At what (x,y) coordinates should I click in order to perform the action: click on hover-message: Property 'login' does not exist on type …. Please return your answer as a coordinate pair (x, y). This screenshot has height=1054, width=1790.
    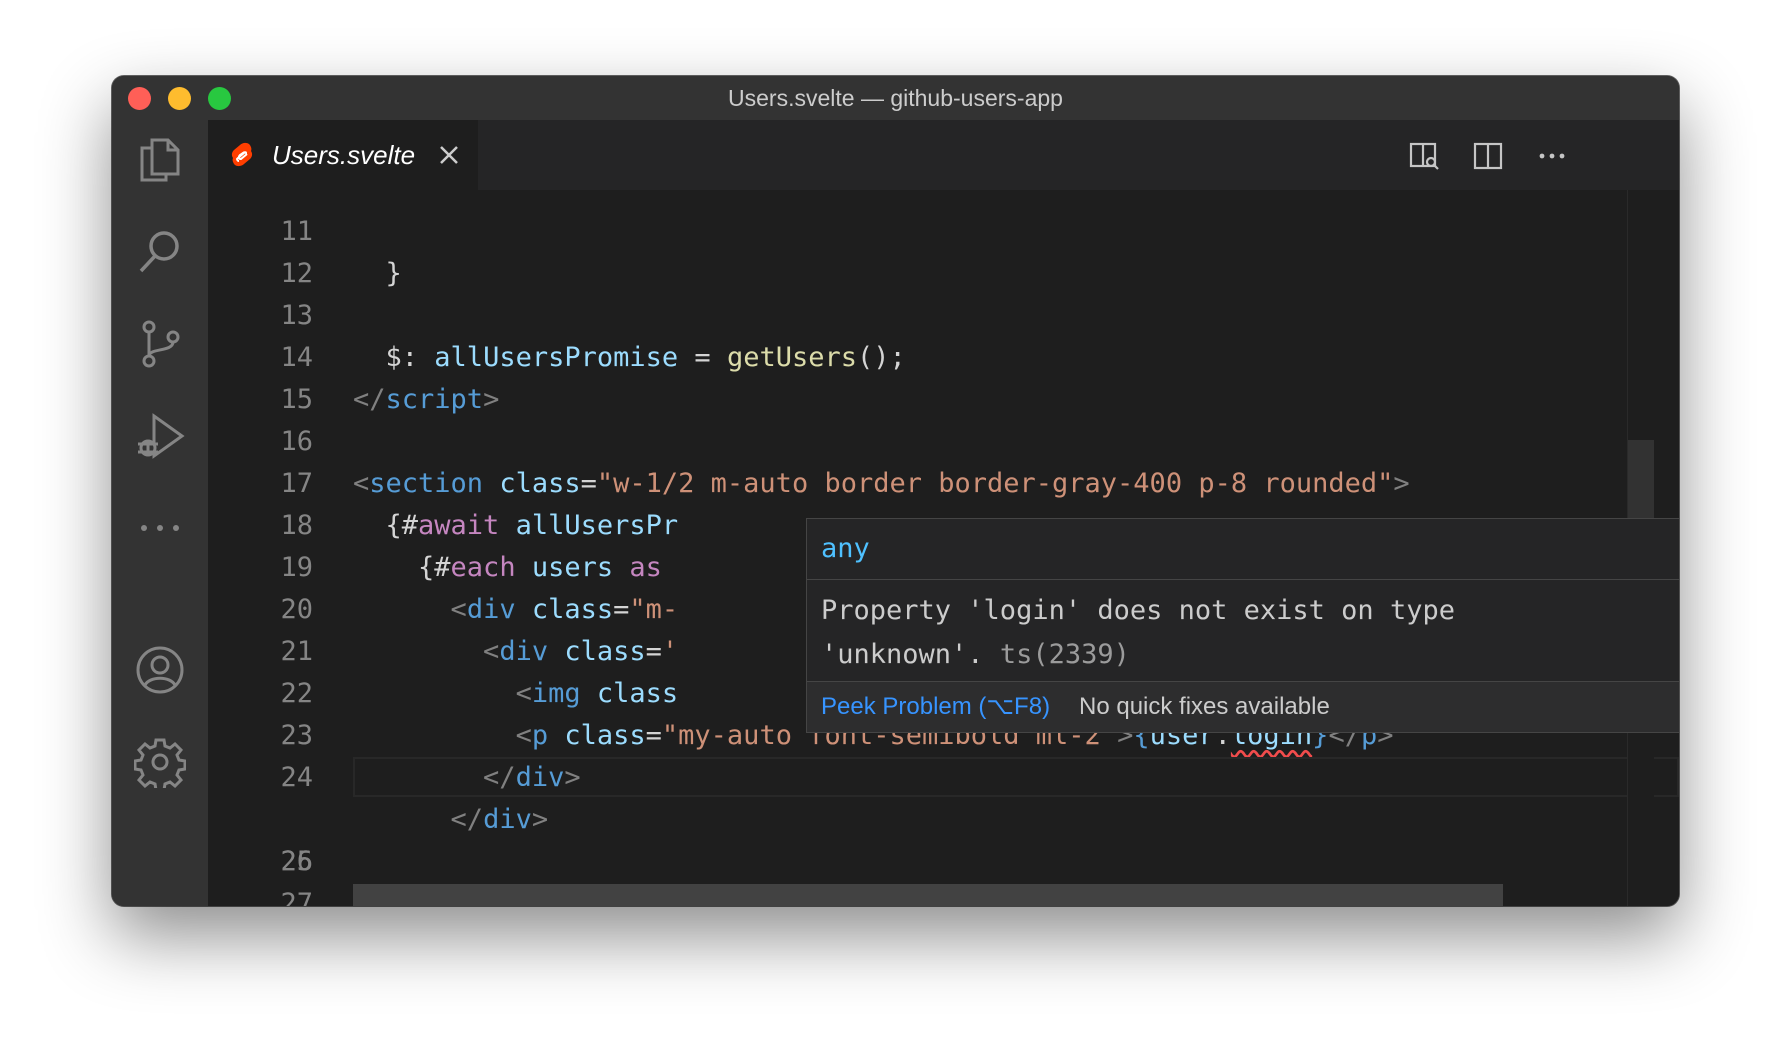
    Looking at the image, I should click on (1138, 632).